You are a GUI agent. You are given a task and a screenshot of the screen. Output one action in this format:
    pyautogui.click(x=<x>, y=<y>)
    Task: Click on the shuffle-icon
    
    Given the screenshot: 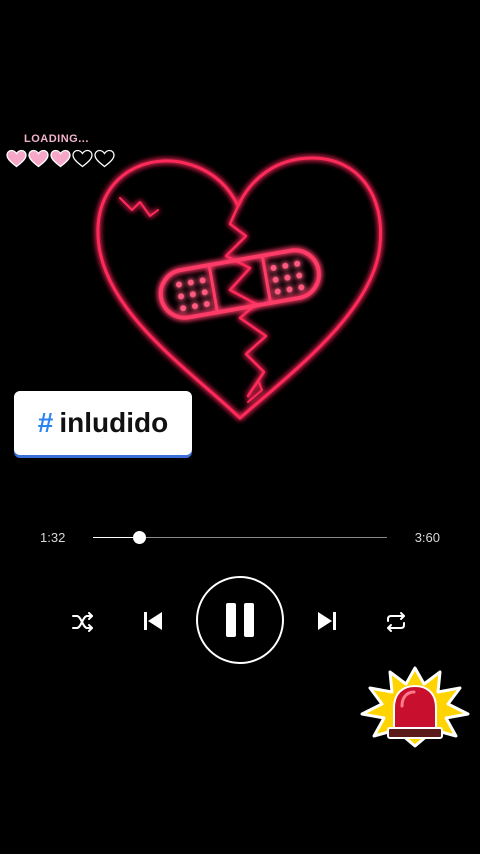 What is the action you would take?
    pyautogui.click(x=82, y=622)
    